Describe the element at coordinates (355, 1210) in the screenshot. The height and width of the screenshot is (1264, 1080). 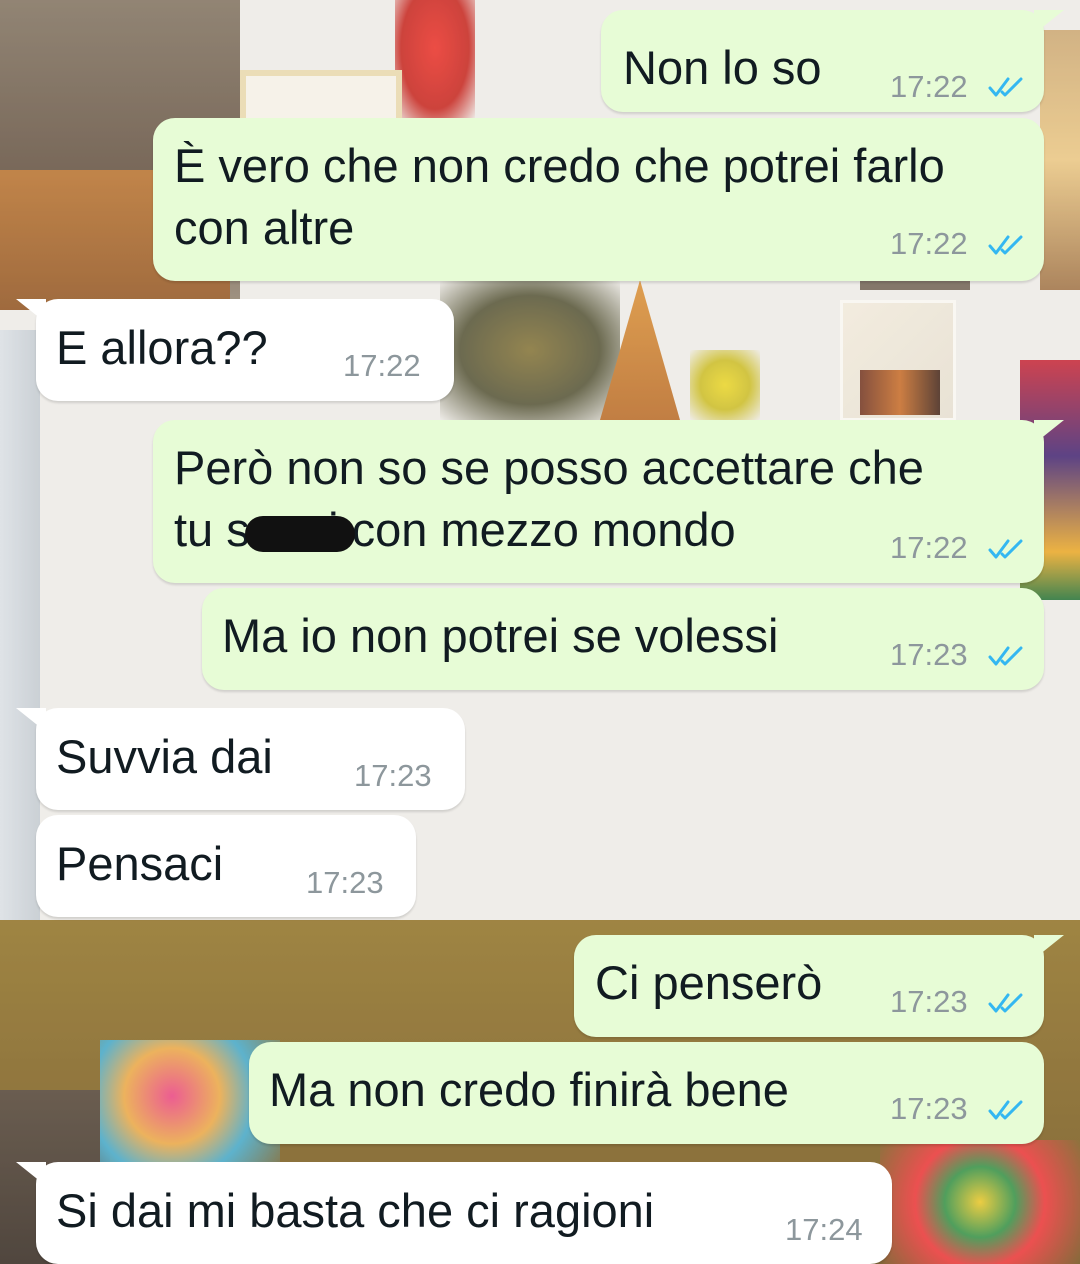
I see `message-text: Si dai mi basta che ci ragioni` at that location.